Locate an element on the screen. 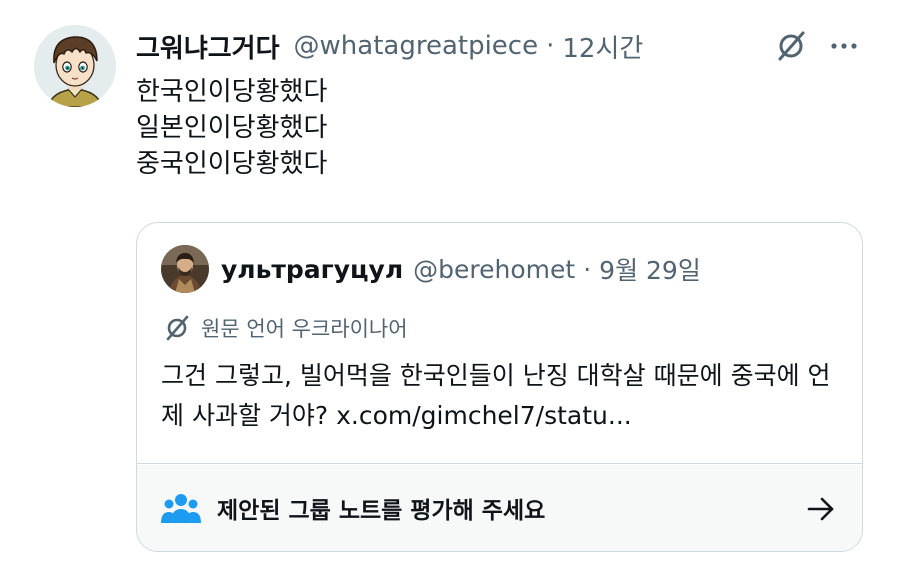  divider is located at coordinates (499, 463).